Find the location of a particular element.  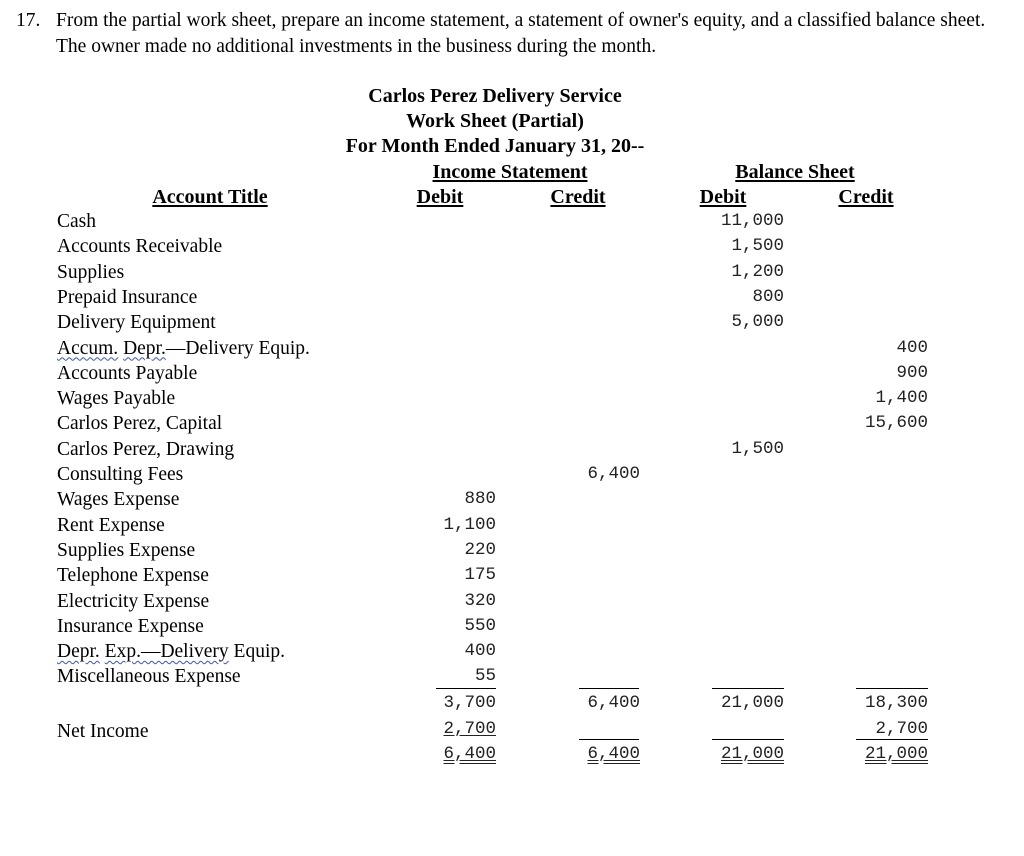

worksheet-title: Work Sheet (Partial) is located at coordinates (495, 121).